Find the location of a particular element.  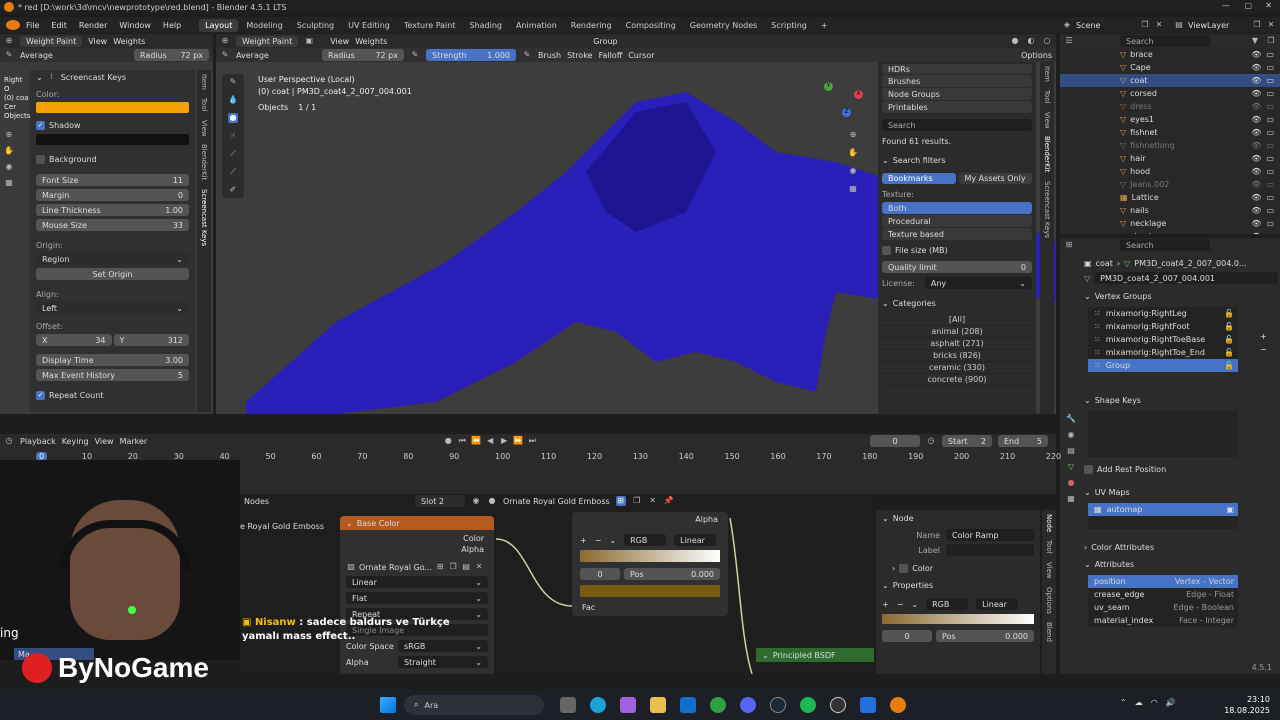

camera-icon: ◉ is located at coordinates (9, 167).